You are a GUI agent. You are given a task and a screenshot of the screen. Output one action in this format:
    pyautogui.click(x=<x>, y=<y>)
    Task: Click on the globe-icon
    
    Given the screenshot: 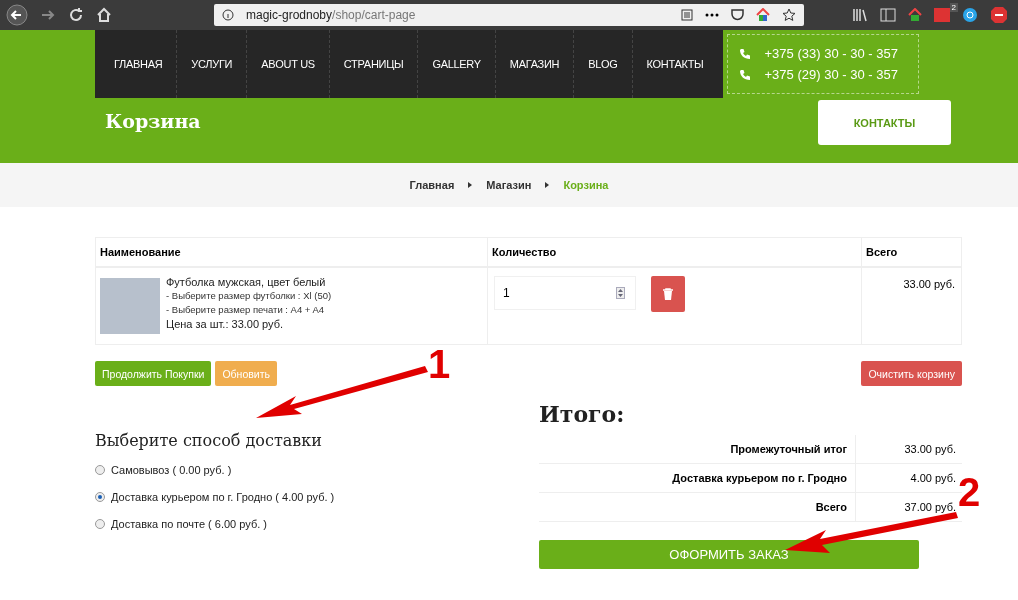 What is the action you would take?
    pyautogui.click(x=970, y=15)
    